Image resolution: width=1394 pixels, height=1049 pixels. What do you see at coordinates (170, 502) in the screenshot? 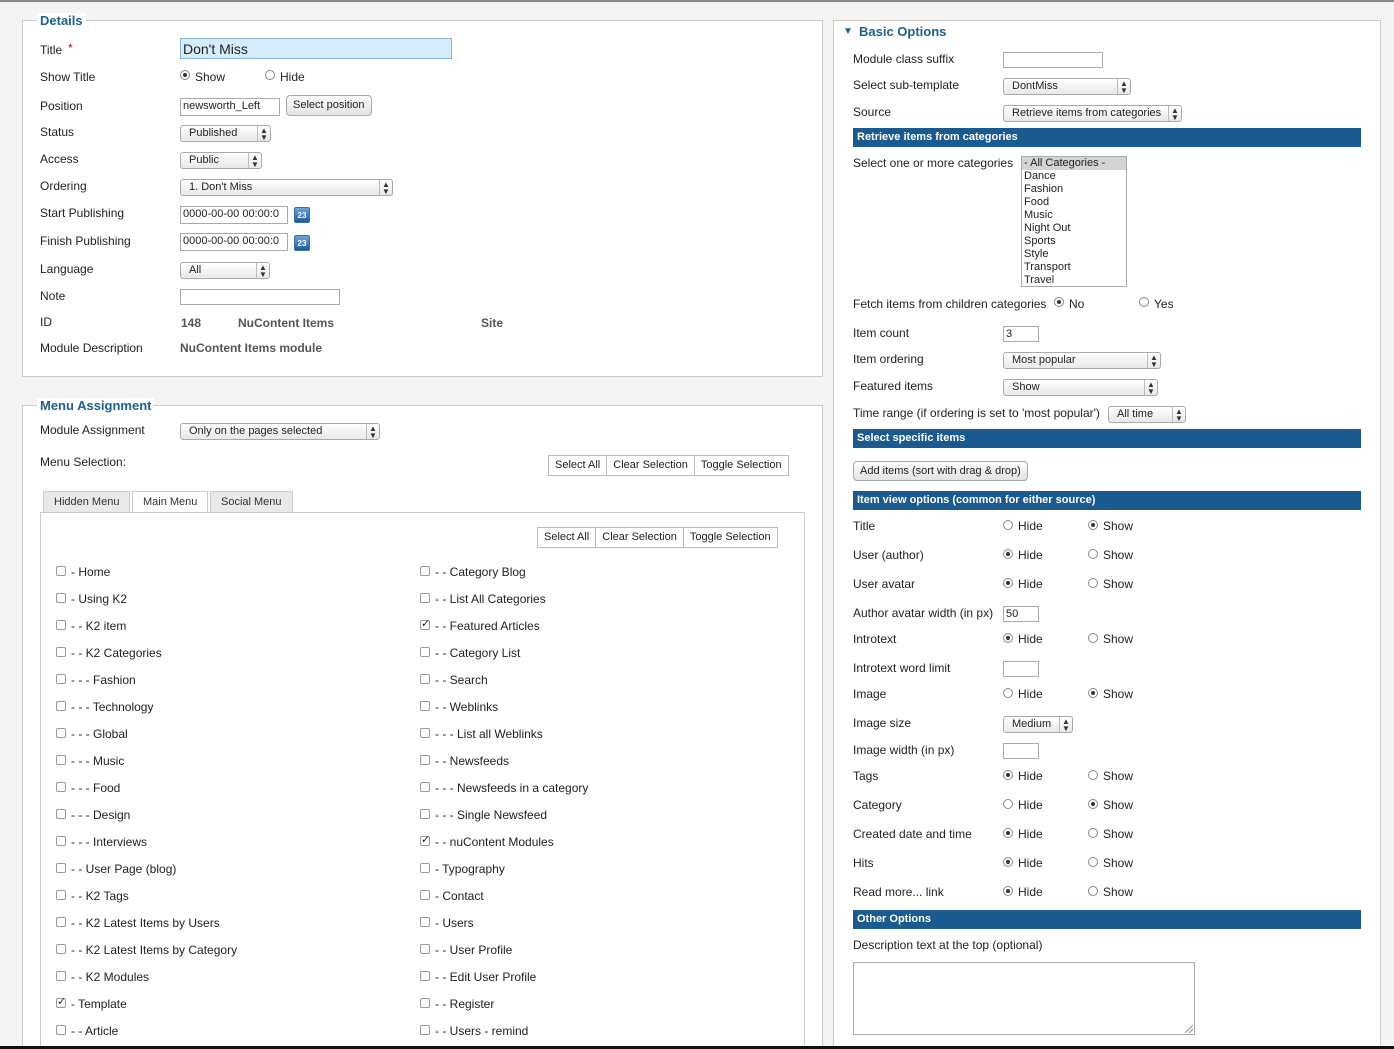
I see `tab-main-menu: Main Menu` at bounding box center [170, 502].